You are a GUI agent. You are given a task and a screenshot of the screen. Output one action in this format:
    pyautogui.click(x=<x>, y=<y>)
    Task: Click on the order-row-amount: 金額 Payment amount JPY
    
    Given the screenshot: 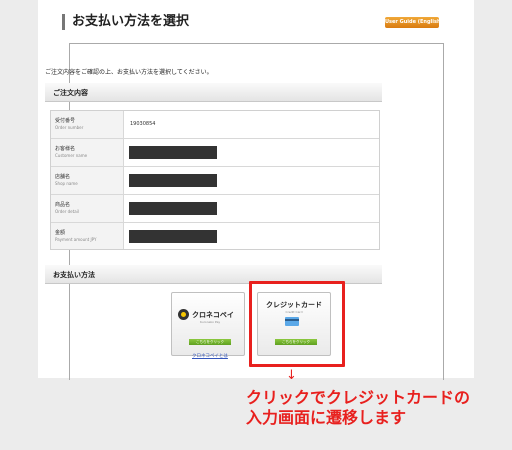 What is the action you would take?
    pyautogui.click(x=215, y=236)
    